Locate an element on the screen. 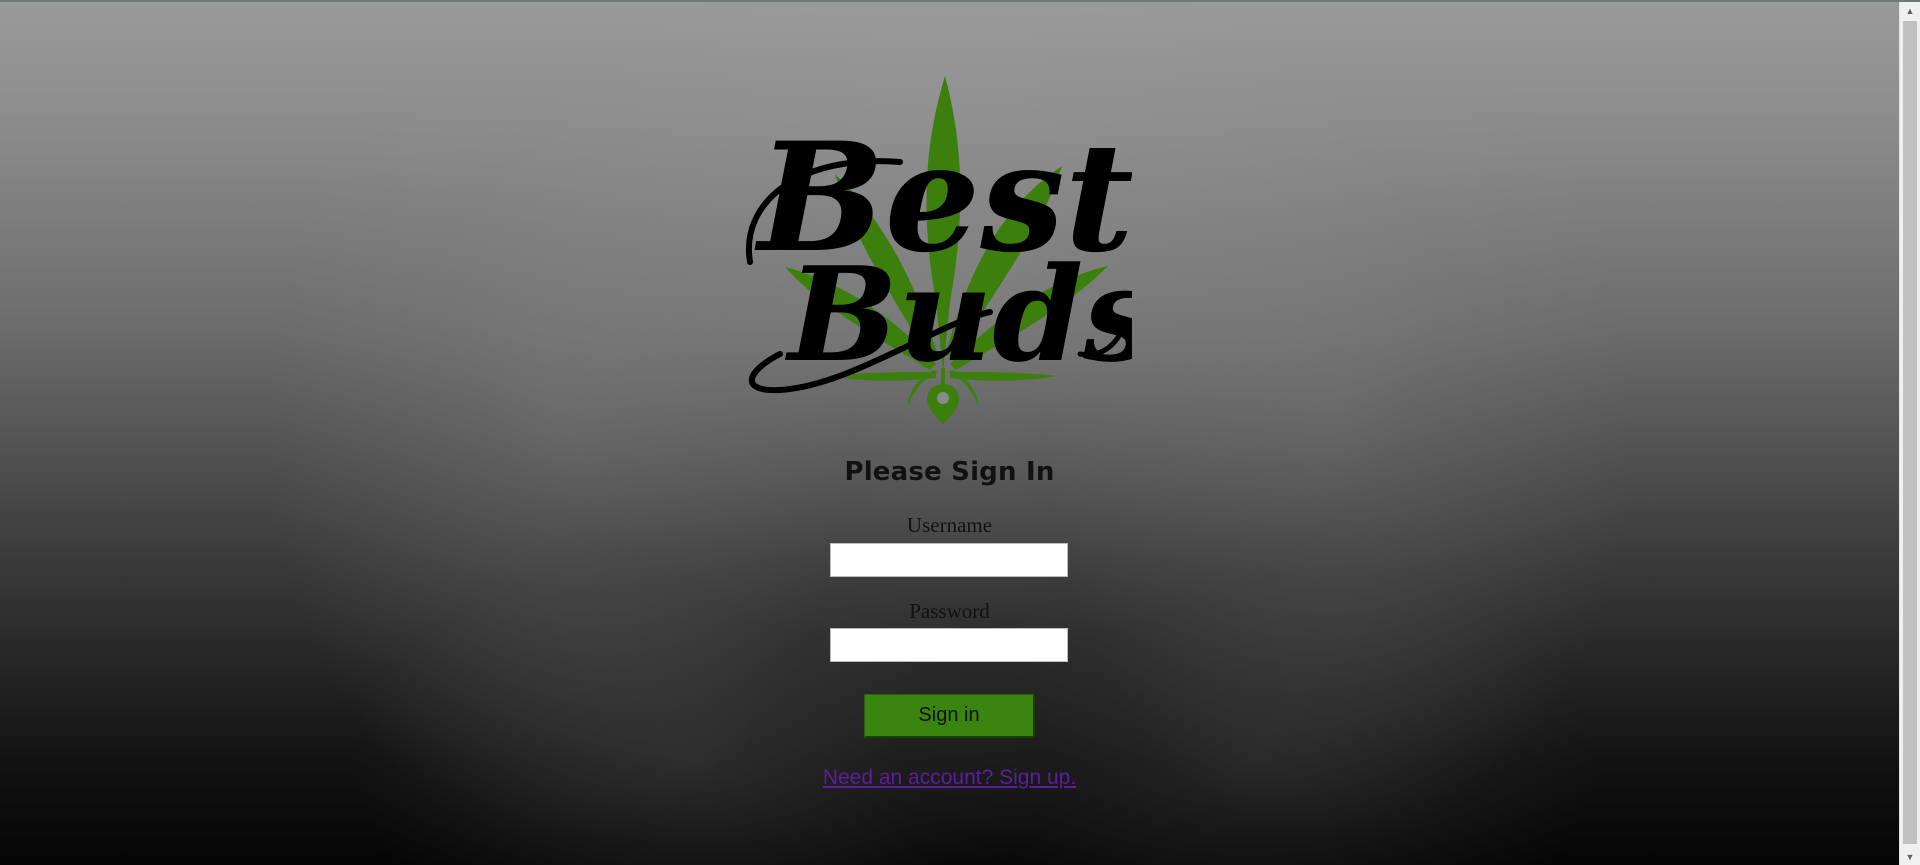 Image resolution: width=1920 pixels, height=865 pixels. scrollbar-thumb is located at coordinates (1910, 432).